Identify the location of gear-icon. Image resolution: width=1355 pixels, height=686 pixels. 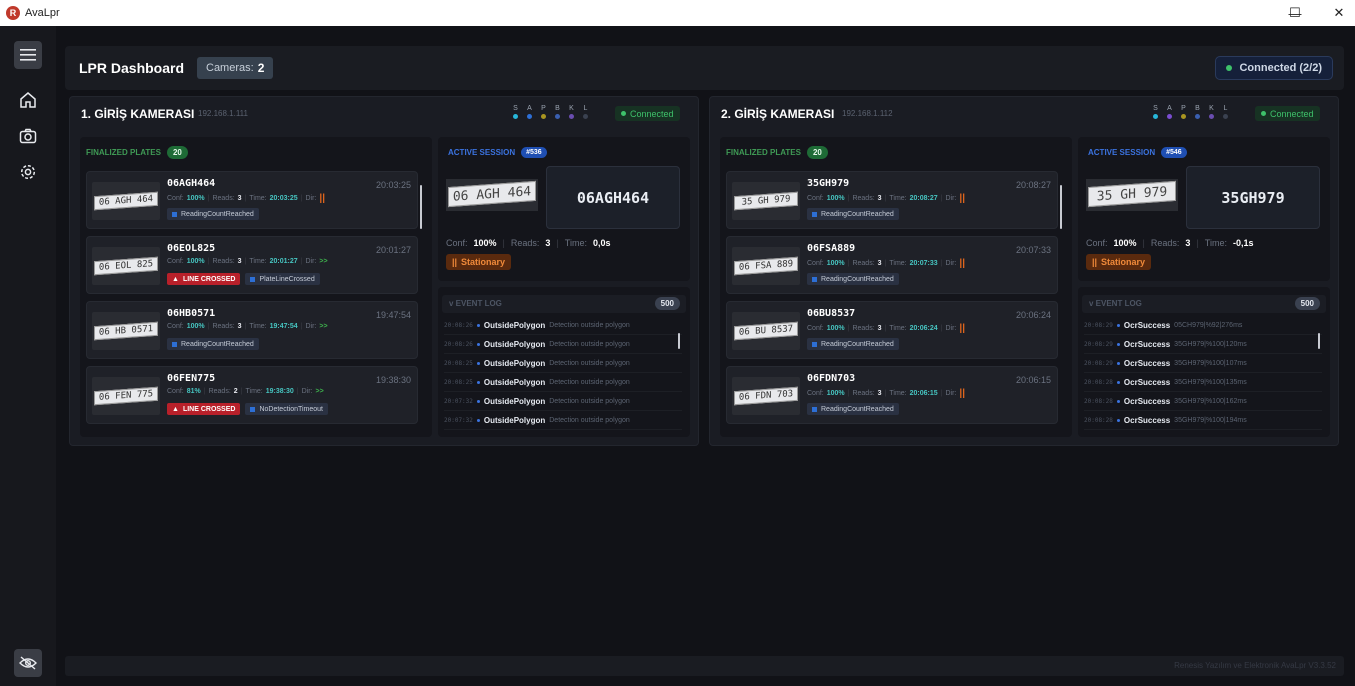
(28, 172).